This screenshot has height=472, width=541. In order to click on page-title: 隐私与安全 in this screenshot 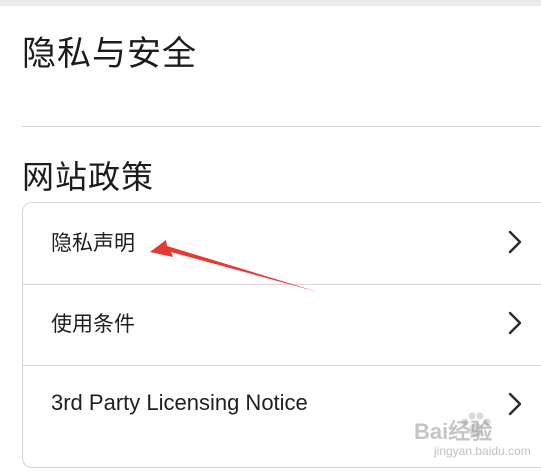, I will do `click(109, 54)`.